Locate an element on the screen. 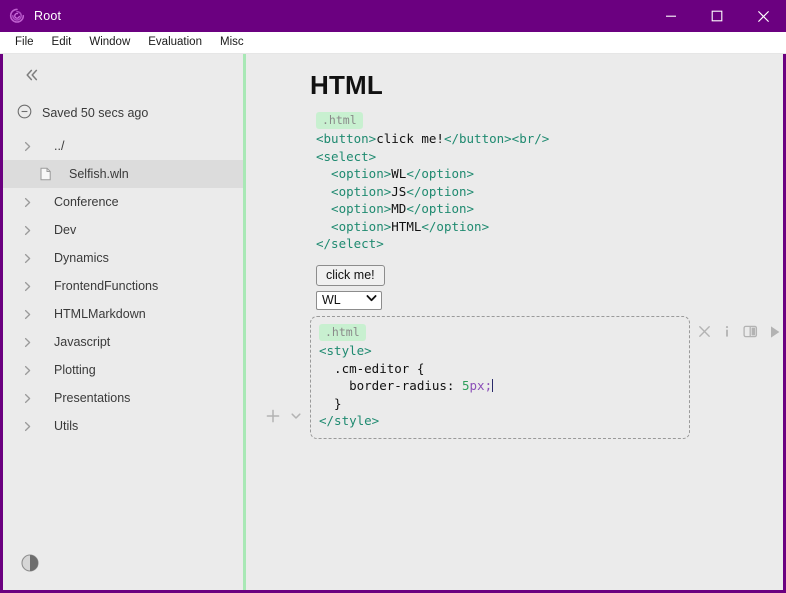  tree-item-dynamics: Dynamics is located at coordinates (123, 258).